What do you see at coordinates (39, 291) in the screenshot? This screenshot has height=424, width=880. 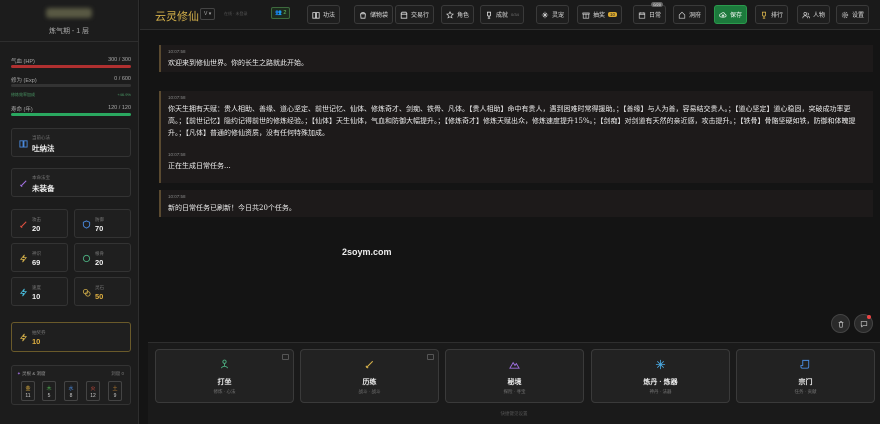 I see `attr-speed: 速度 10` at bounding box center [39, 291].